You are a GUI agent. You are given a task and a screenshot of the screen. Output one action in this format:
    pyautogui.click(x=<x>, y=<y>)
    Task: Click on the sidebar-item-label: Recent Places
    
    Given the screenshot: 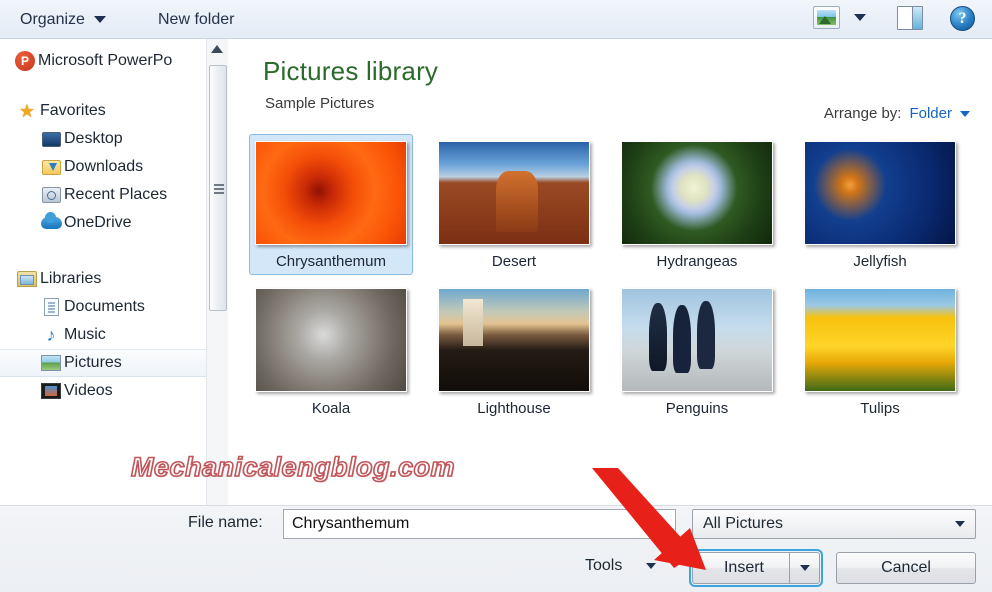 What is the action you would take?
    pyautogui.click(x=116, y=194)
    